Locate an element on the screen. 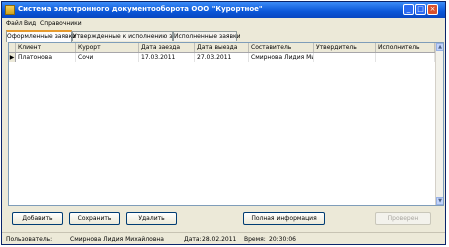 This screenshot has height=247, width=449. status-time-label: Время: is located at coordinates (255, 239).